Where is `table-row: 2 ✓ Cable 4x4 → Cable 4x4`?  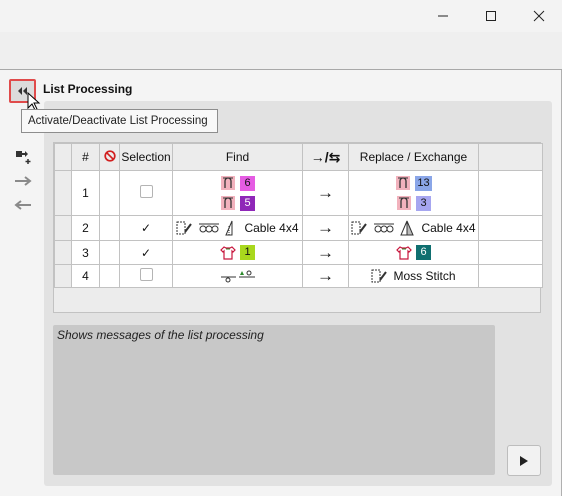
table-row: 2 ✓ Cable 4x4 → Cable 4x4 is located at coordinates (298, 228).